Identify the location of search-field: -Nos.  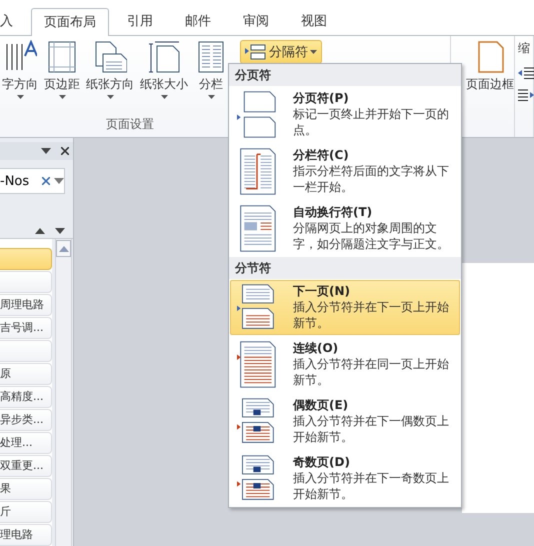
(32, 181).